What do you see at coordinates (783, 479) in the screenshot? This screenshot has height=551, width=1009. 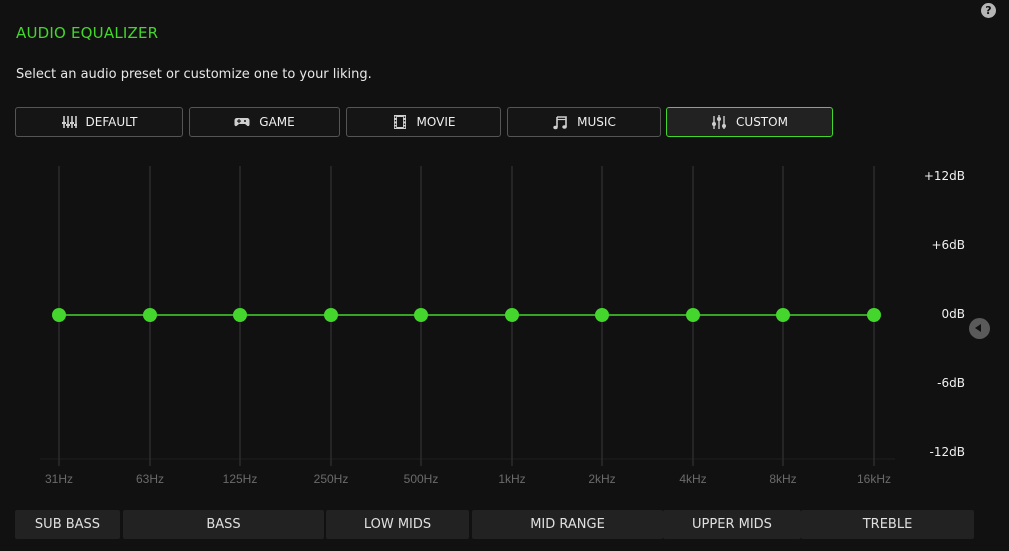 I see `freq-label: 8kHz` at bounding box center [783, 479].